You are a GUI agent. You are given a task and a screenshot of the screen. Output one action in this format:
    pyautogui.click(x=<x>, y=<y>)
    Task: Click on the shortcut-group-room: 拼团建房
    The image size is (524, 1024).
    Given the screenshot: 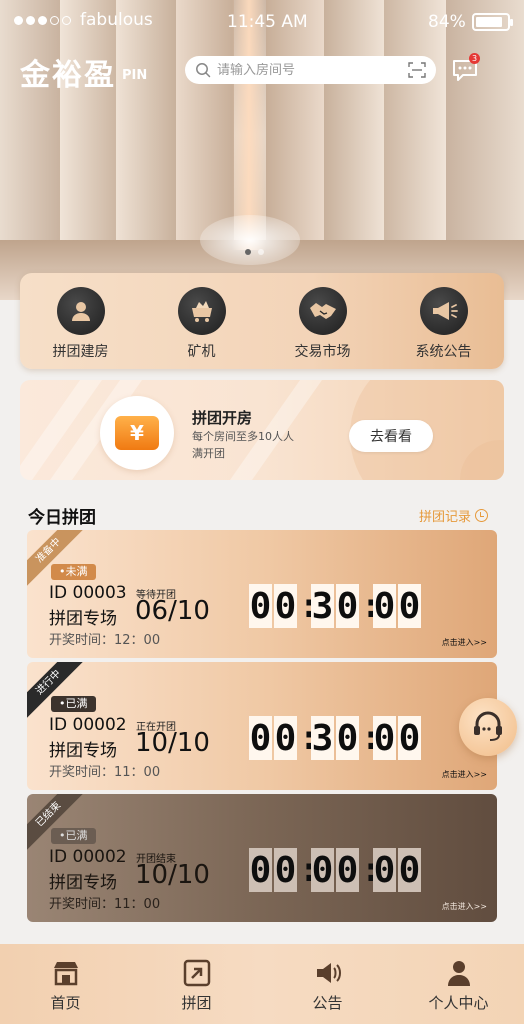 What is the action you would take?
    pyautogui.click(x=80, y=321)
    